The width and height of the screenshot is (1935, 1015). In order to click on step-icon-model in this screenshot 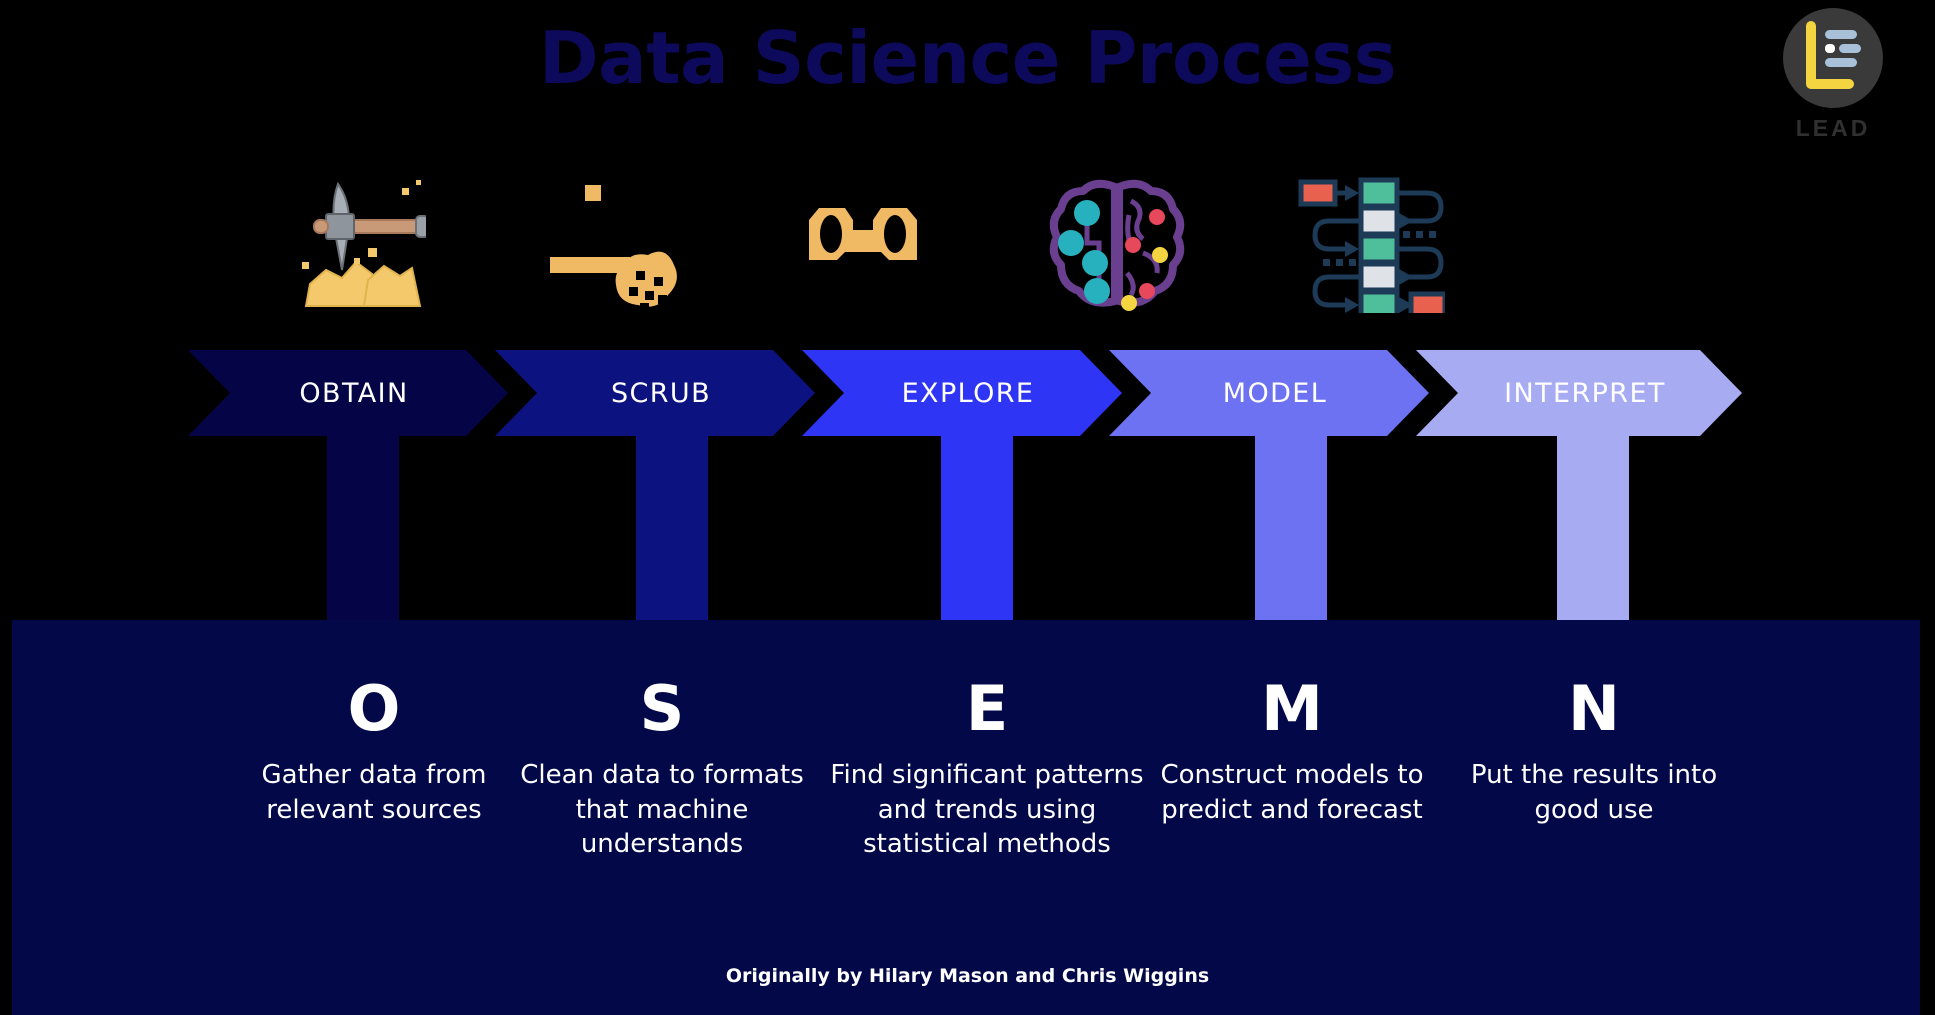, I will do `click(1117, 244)`.